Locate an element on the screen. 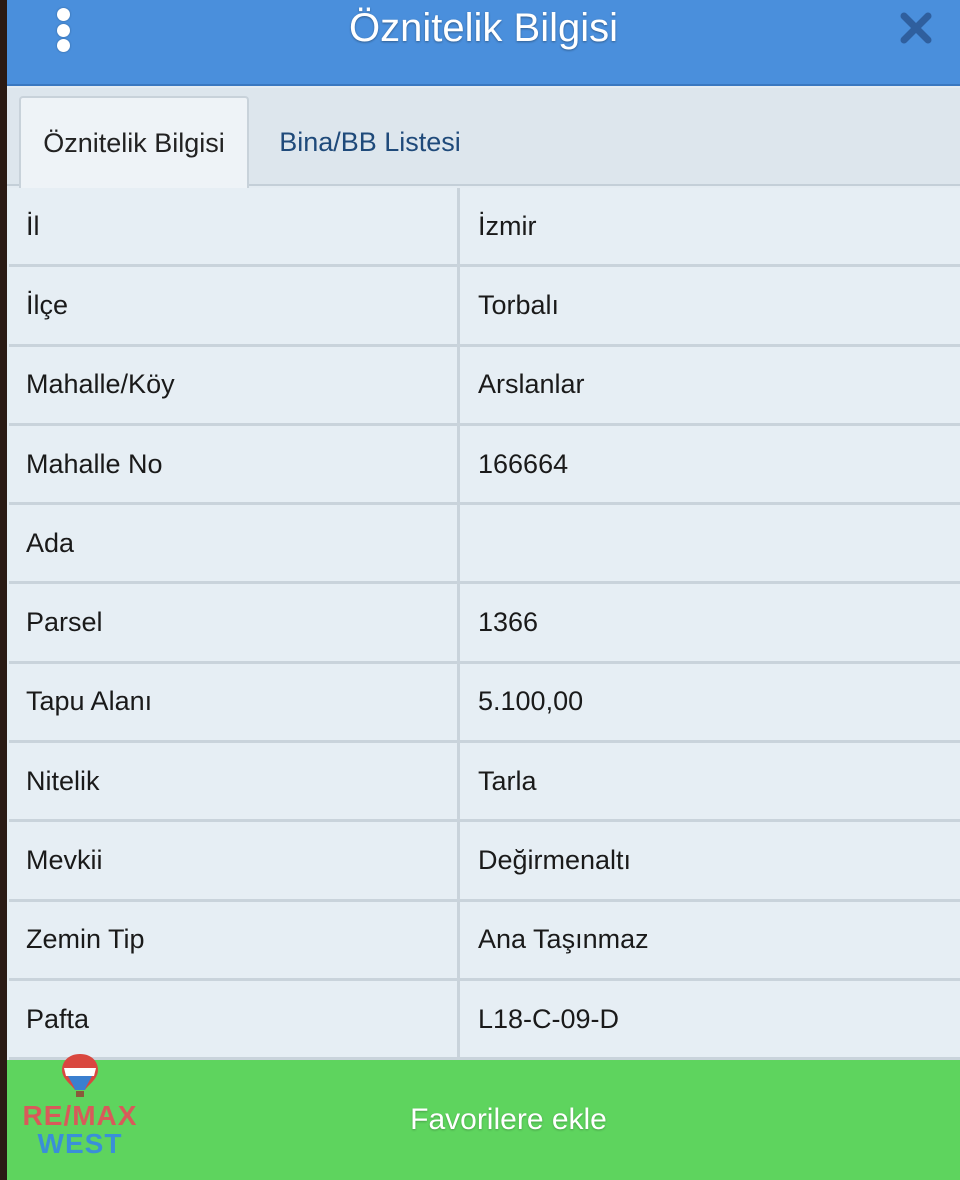 The width and height of the screenshot is (960, 1180). row-label: Mevkii is located at coordinates (234, 862).